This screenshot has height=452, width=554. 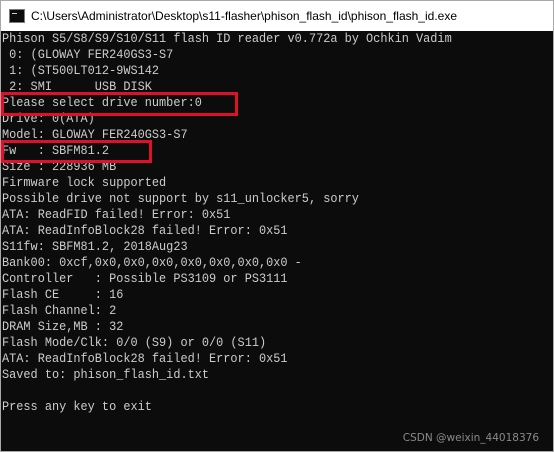 I want to click on console-line: Firmware lock supported, so click(x=84, y=182).